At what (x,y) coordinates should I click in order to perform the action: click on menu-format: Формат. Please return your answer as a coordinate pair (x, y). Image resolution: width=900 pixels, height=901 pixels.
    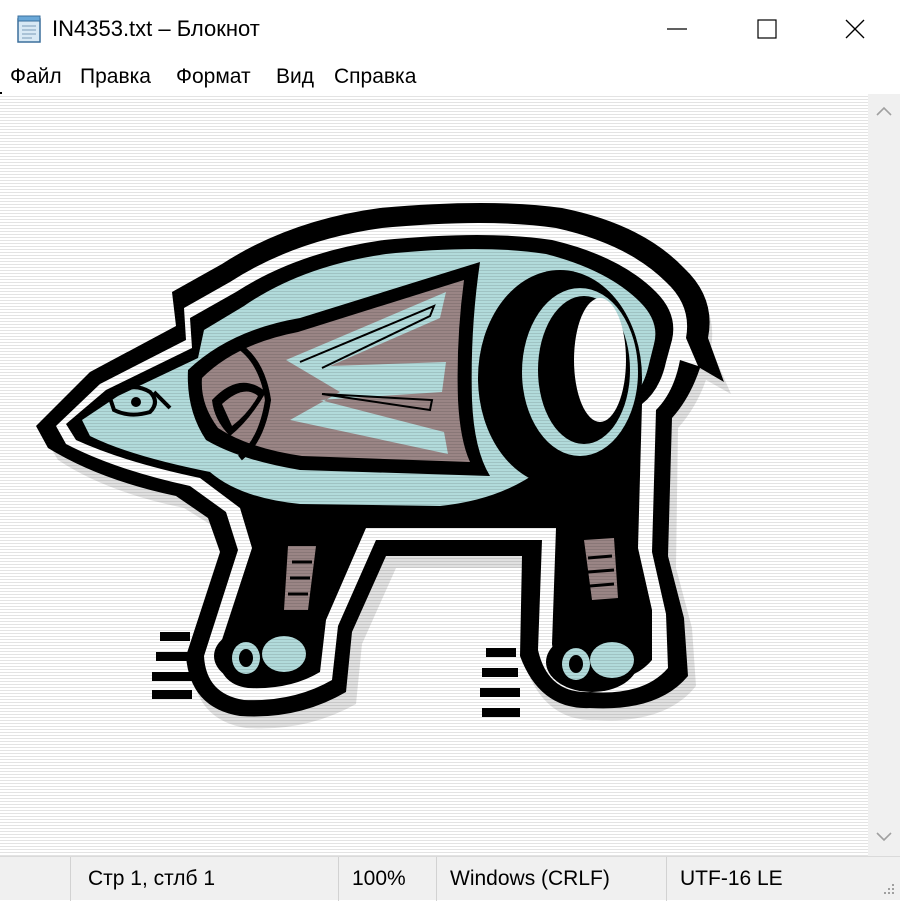
    Looking at the image, I should click on (213, 77).